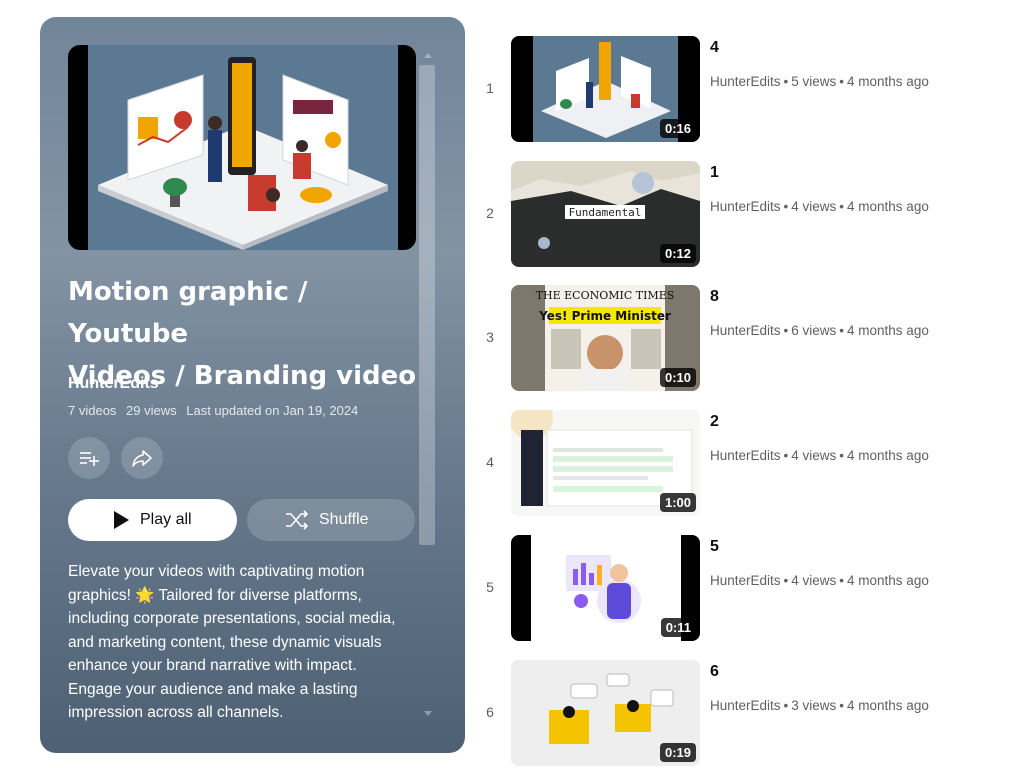 The height and width of the screenshot is (768, 1024). What do you see at coordinates (490, 88) in the screenshot?
I see `item-index: 1` at bounding box center [490, 88].